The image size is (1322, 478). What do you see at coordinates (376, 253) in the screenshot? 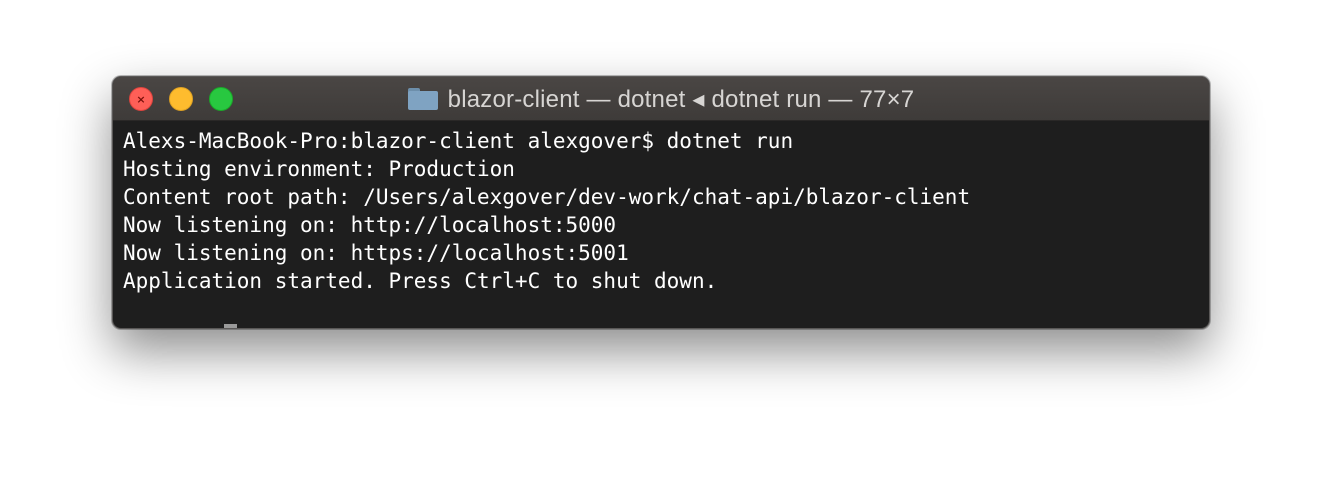
I see `terminal-line: Now listening on: https://localhost:5001` at bounding box center [376, 253].